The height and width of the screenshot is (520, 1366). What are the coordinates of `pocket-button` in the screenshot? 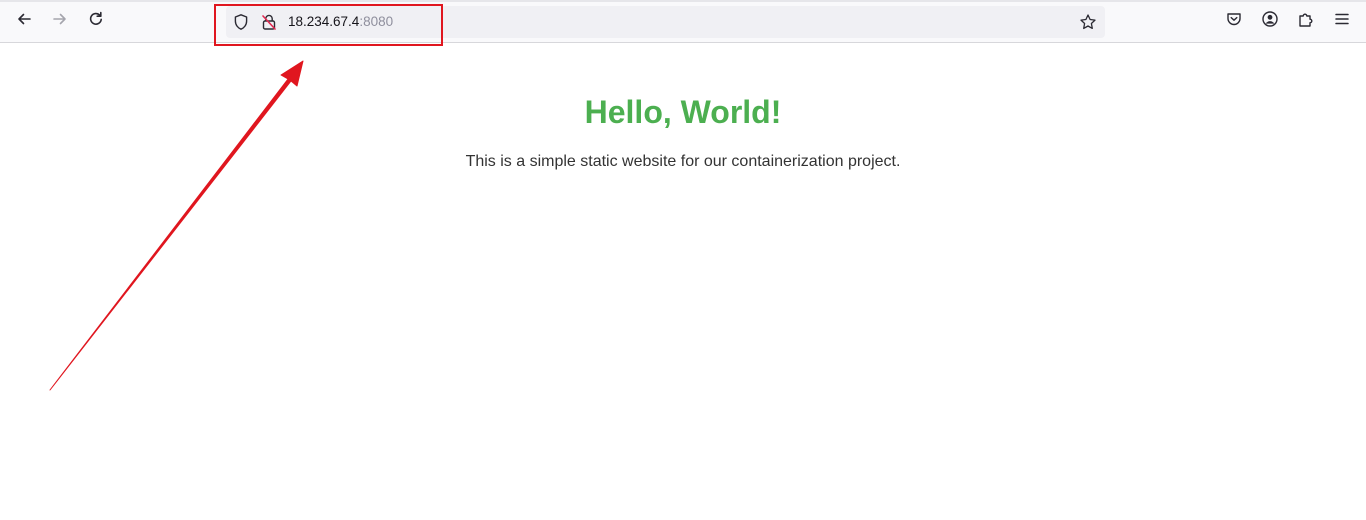 It's located at (1234, 21).